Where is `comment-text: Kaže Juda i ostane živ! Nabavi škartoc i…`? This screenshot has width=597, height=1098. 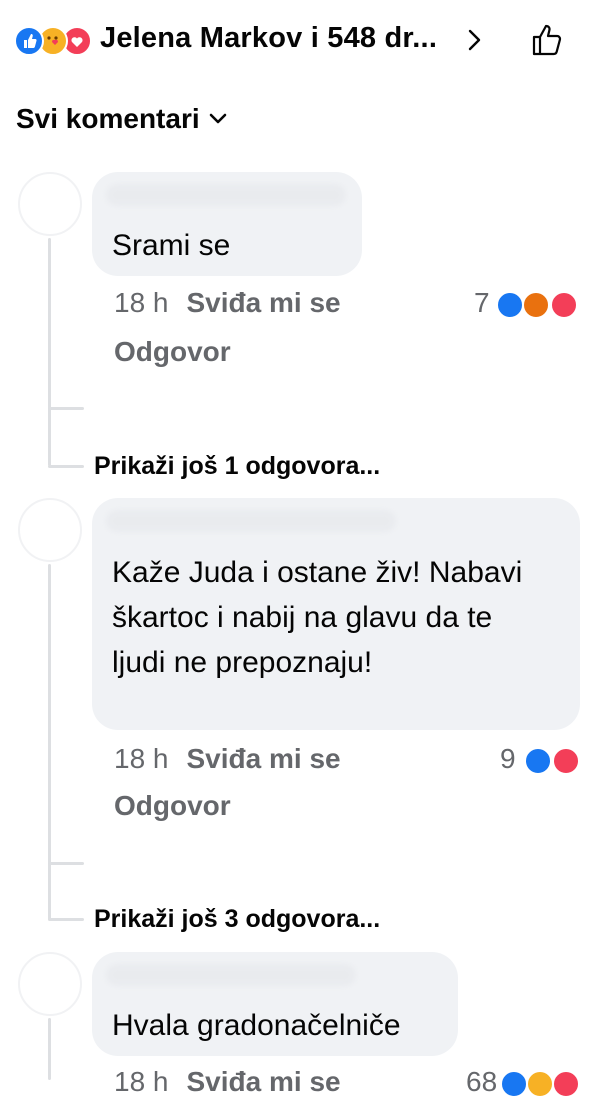
comment-text: Kaže Juda i ostane živ! Nabavi škartoc i… is located at coordinates (317, 617).